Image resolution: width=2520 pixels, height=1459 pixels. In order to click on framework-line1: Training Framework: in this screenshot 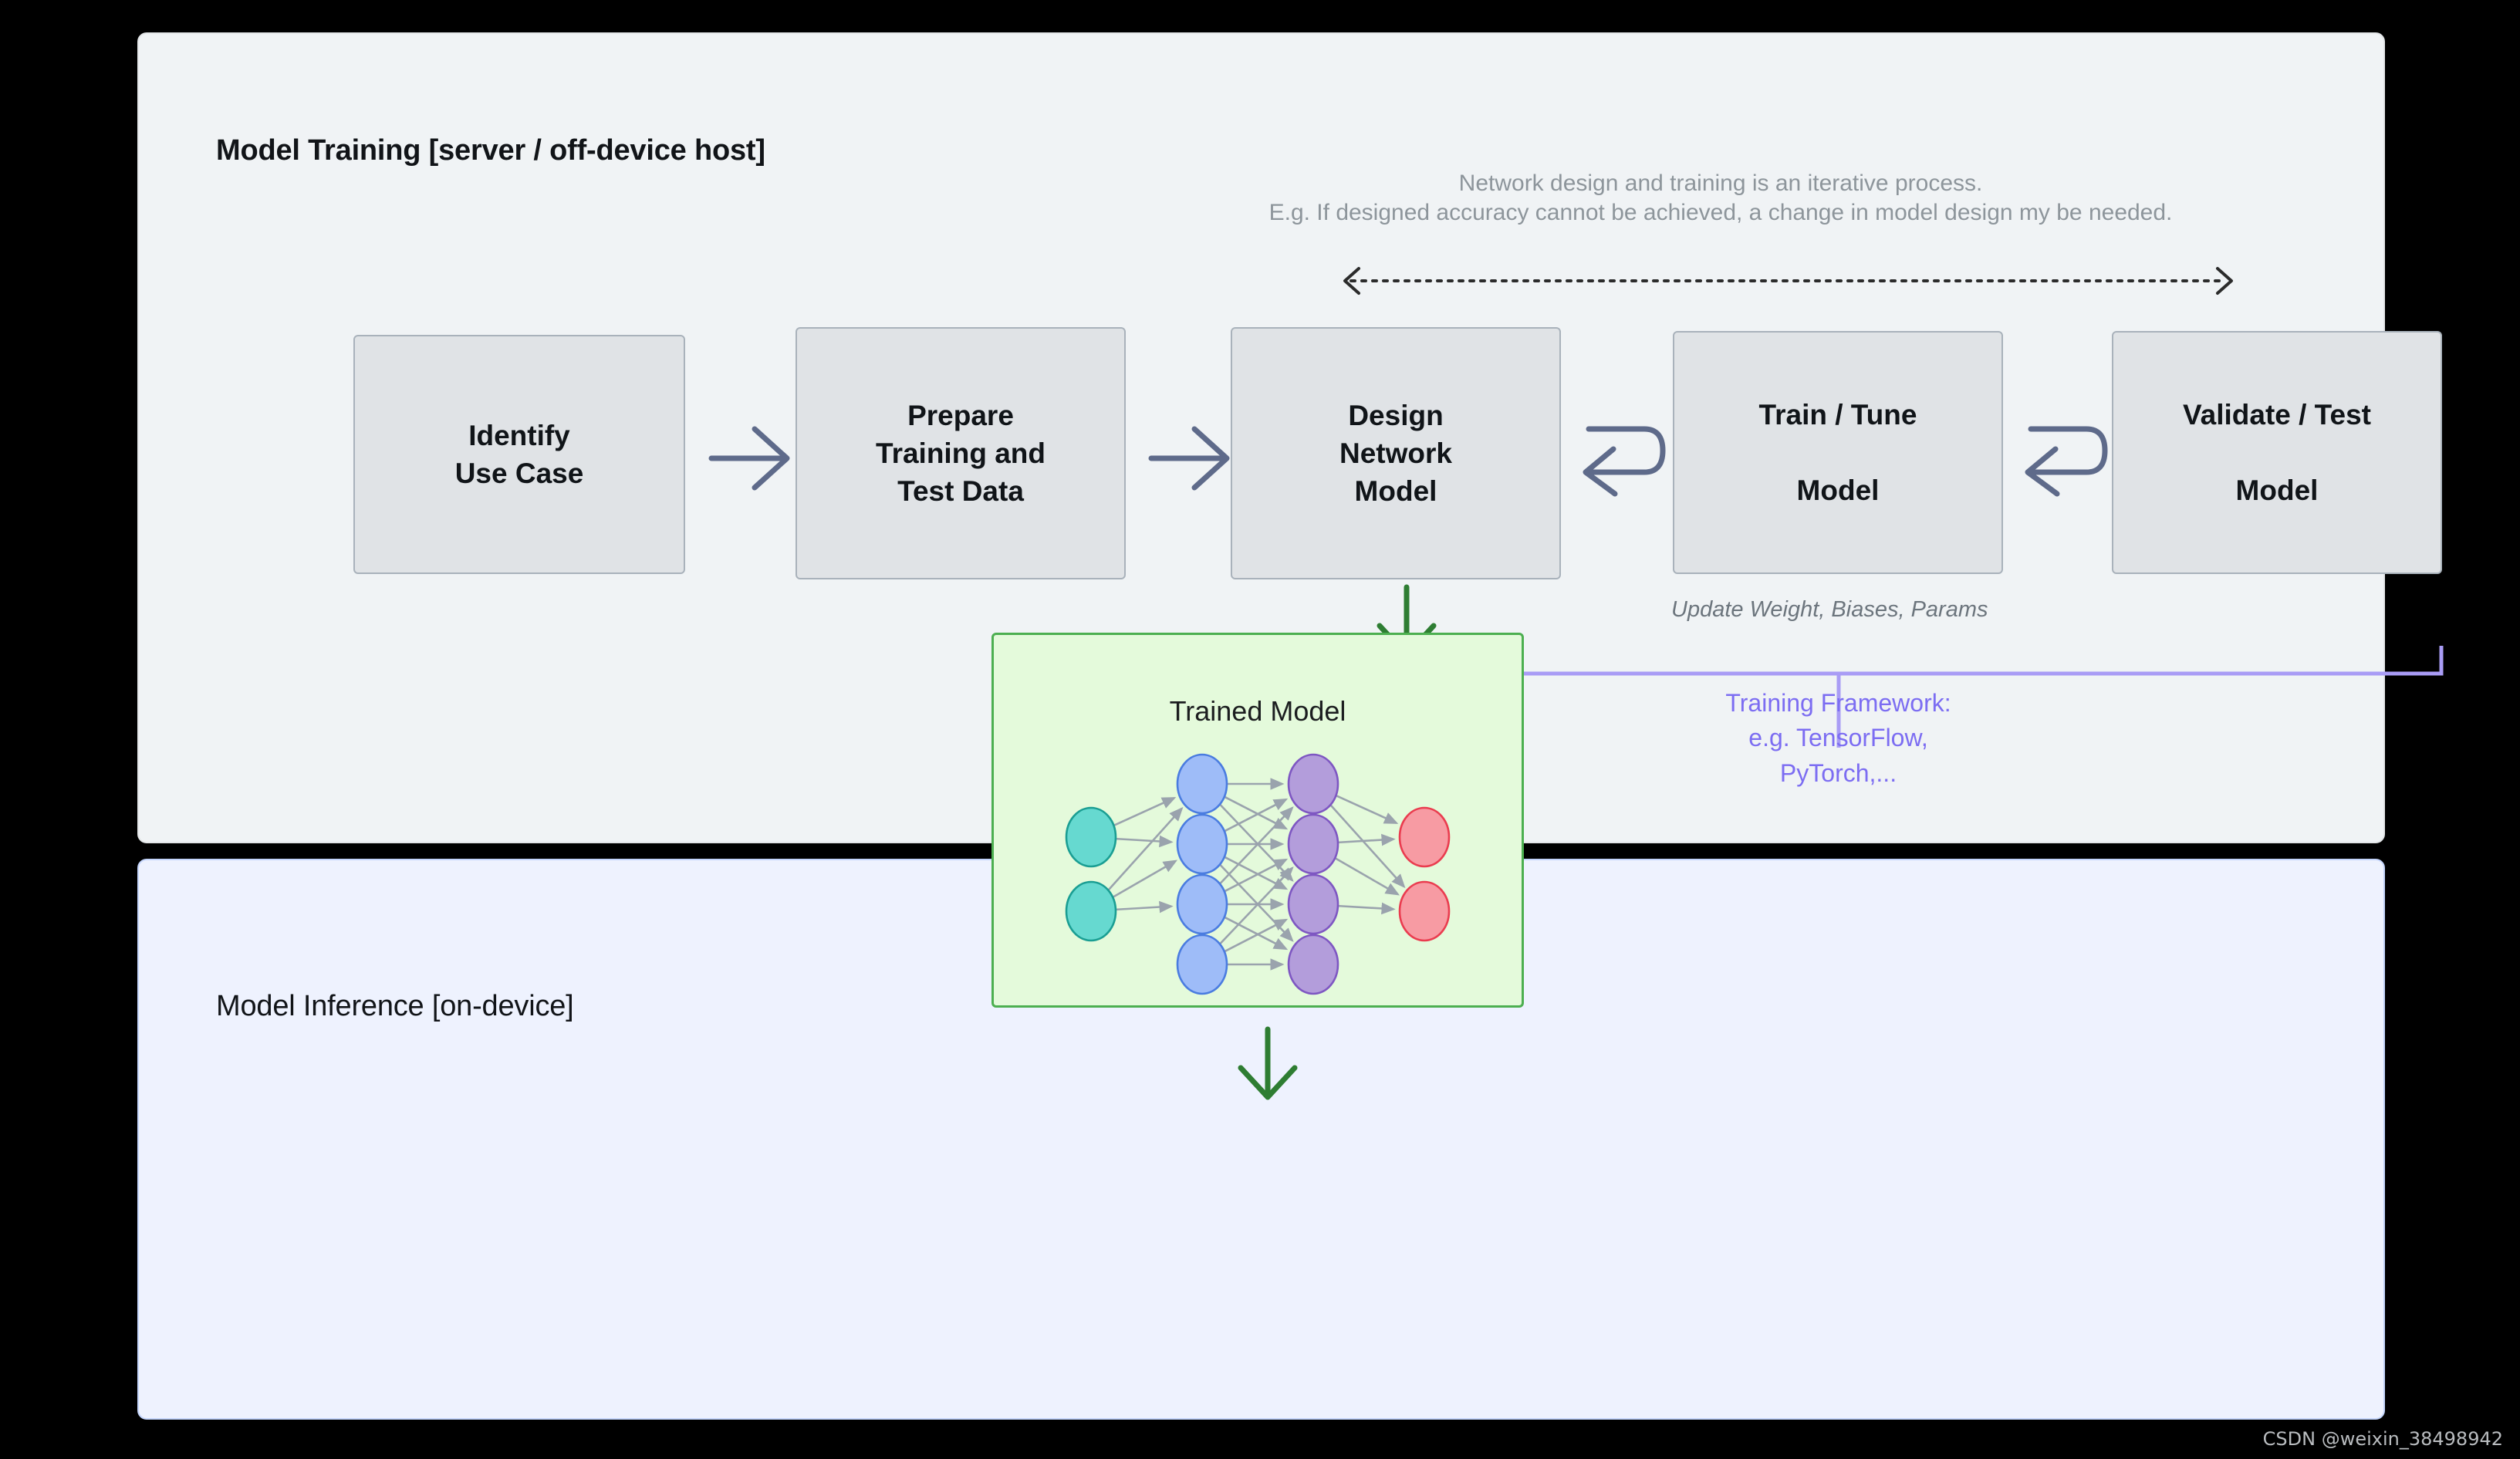, I will do `click(1838, 703)`.